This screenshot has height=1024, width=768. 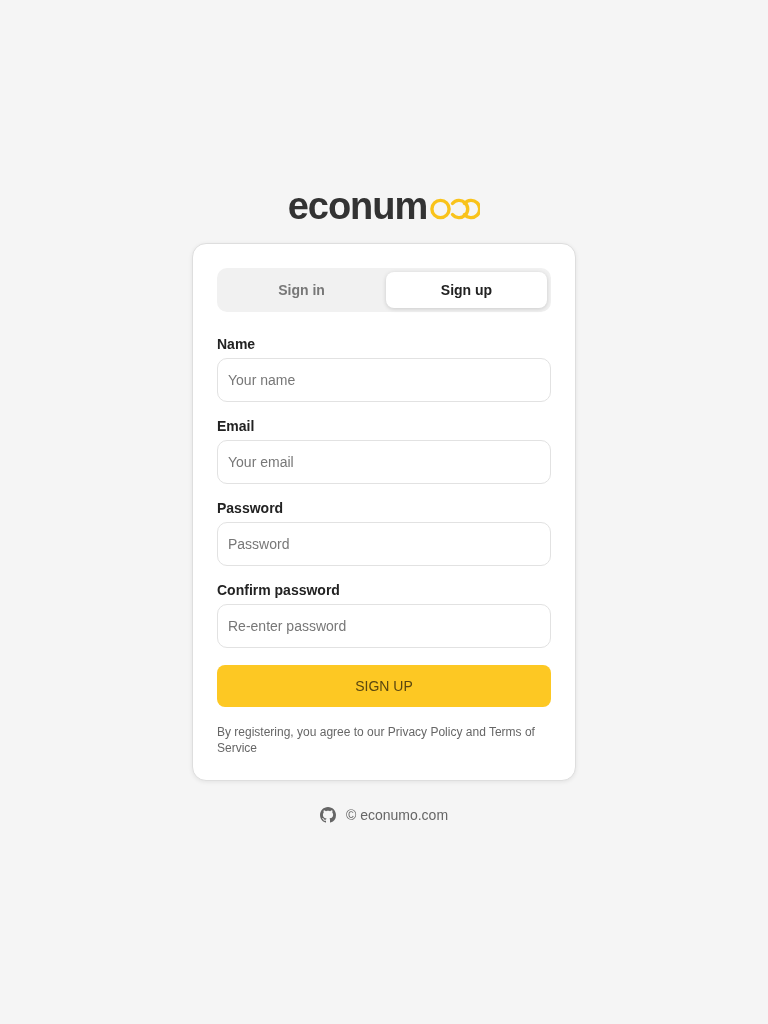 What do you see at coordinates (250, 508) in the screenshot?
I see `field-label: Password` at bounding box center [250, 508].